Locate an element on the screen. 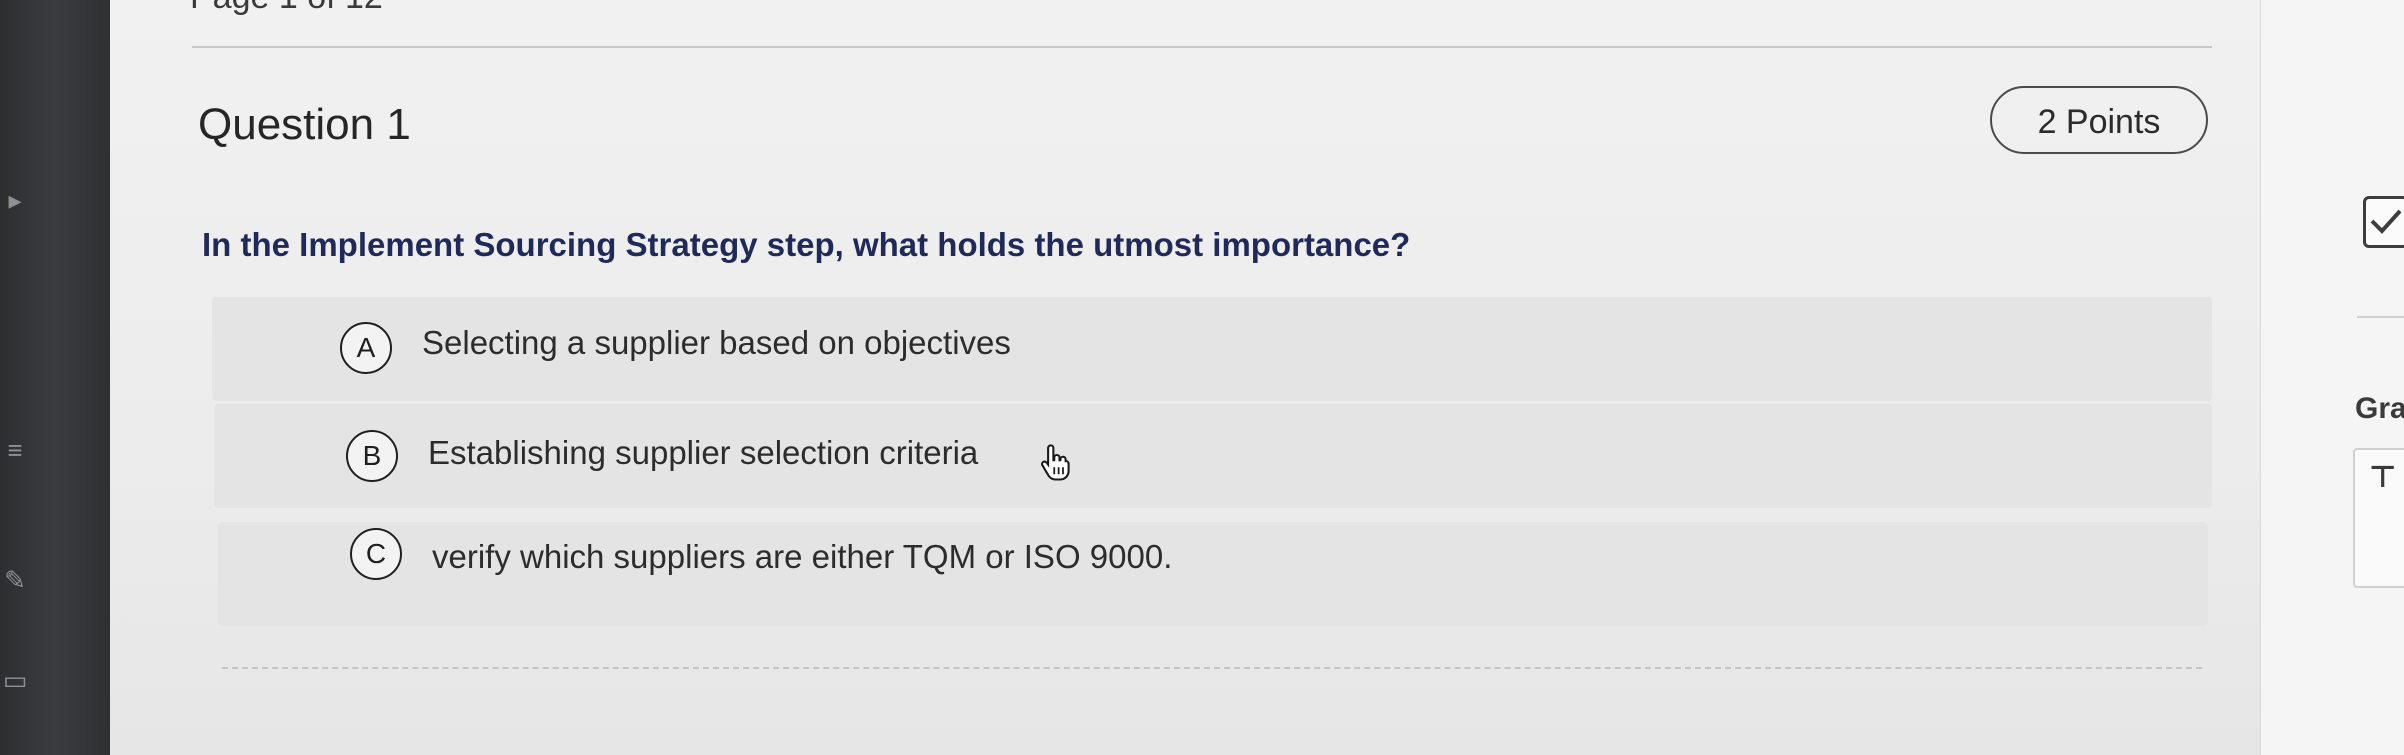  checkbox-checked-icon is located at coordinates (2383, 222).